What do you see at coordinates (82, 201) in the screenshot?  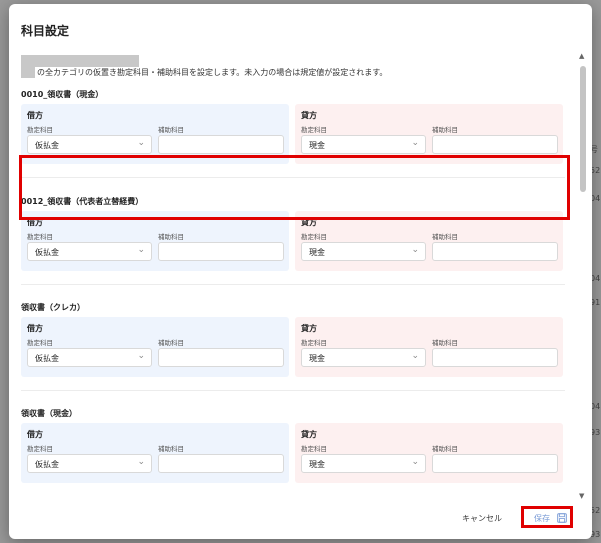 I see `category-title: 0012_領収書（代表者立替経費）` at bounding box center [82, 201].